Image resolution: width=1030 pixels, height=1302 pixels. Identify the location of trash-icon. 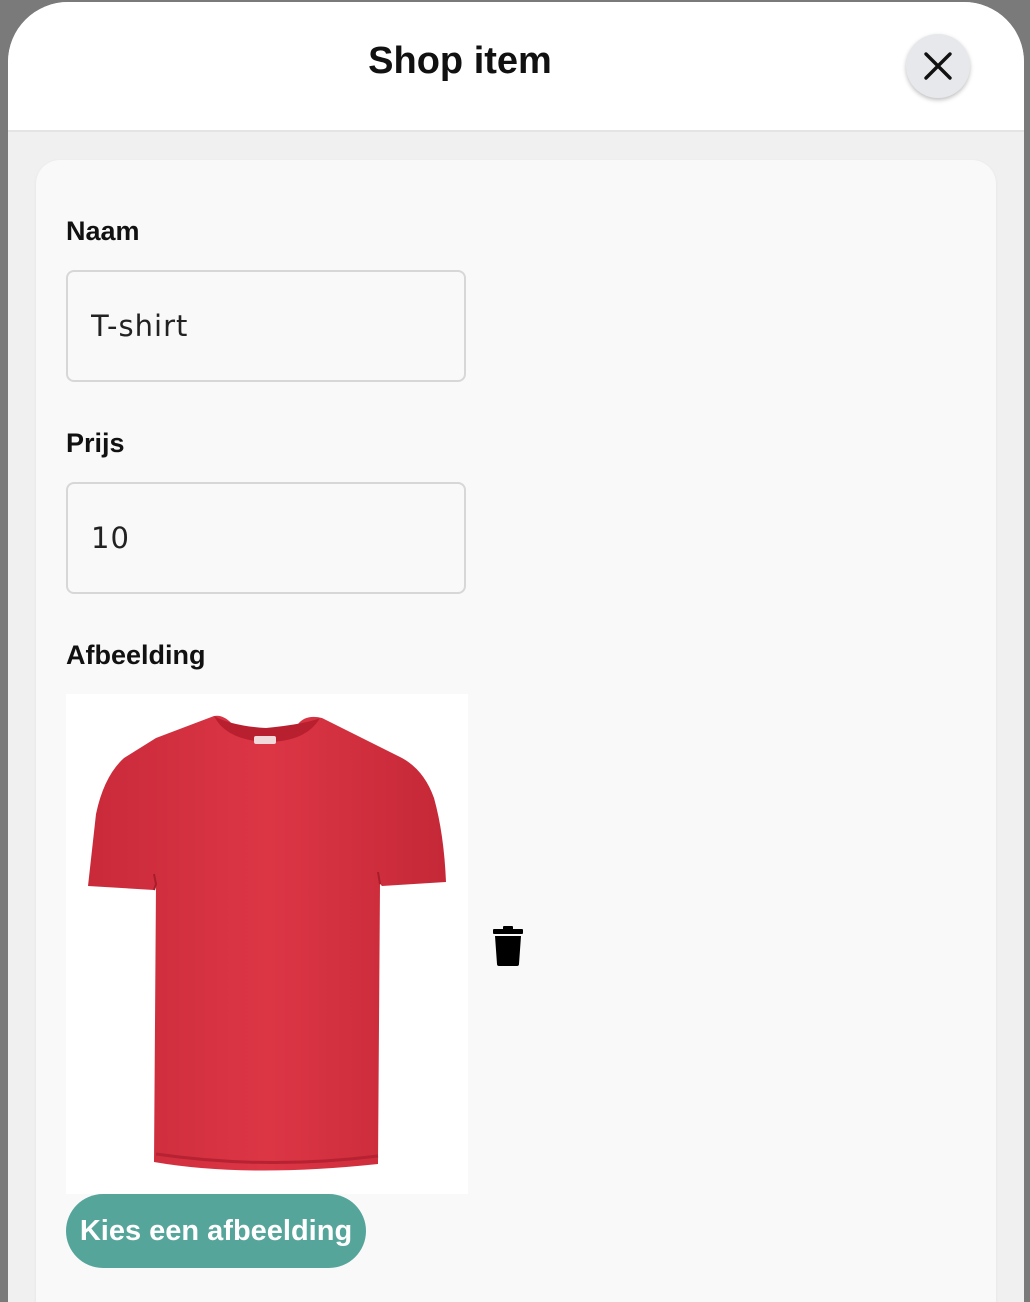
(508, 946).